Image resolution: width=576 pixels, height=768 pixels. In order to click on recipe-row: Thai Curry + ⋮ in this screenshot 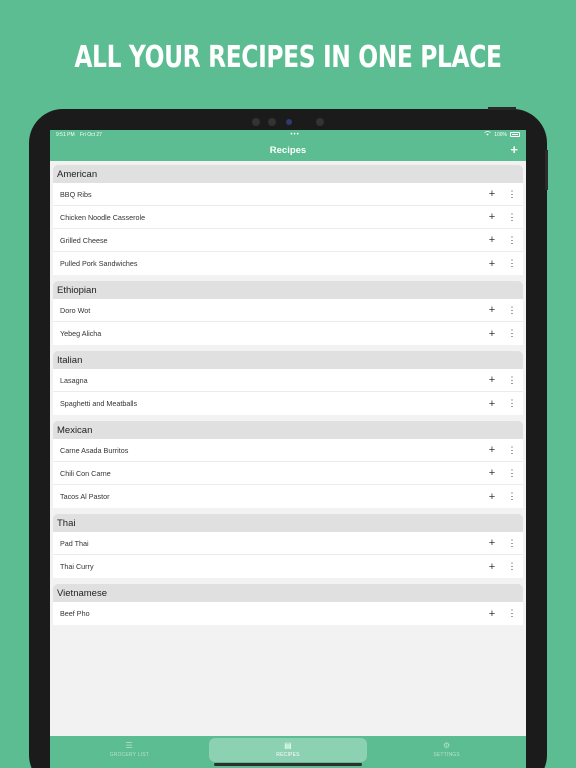, I will do `click(288, 566)`.